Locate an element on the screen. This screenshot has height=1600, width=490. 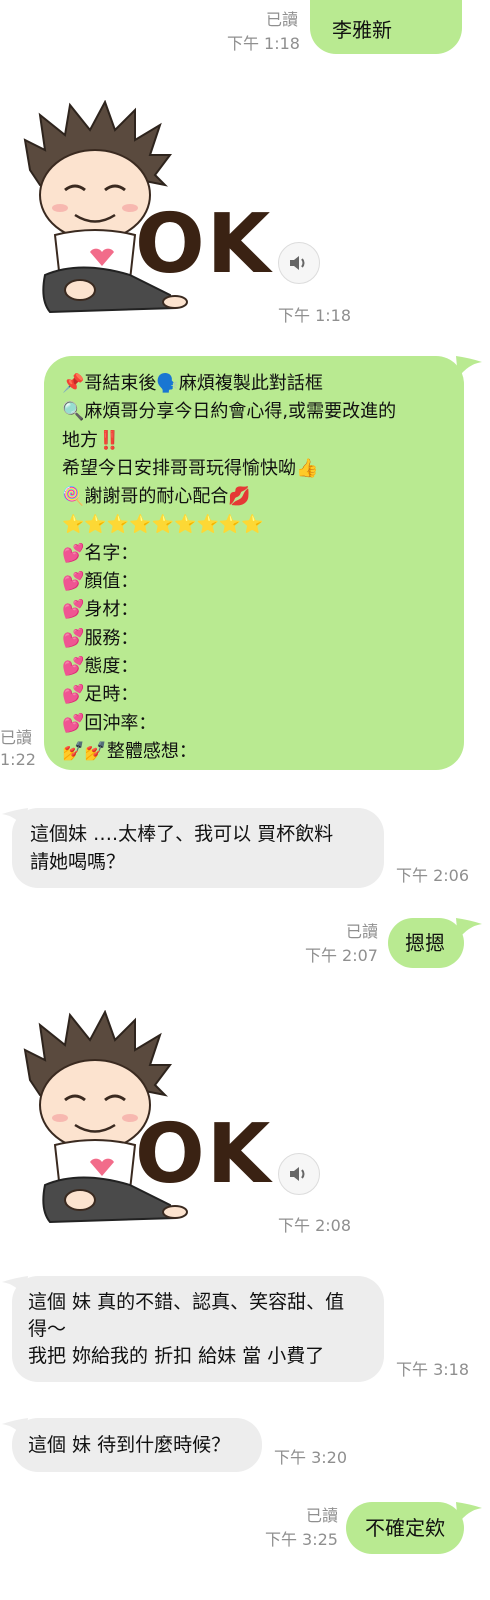
outgoing-bubble: 摁摁 is located at coordinates (426, 943).